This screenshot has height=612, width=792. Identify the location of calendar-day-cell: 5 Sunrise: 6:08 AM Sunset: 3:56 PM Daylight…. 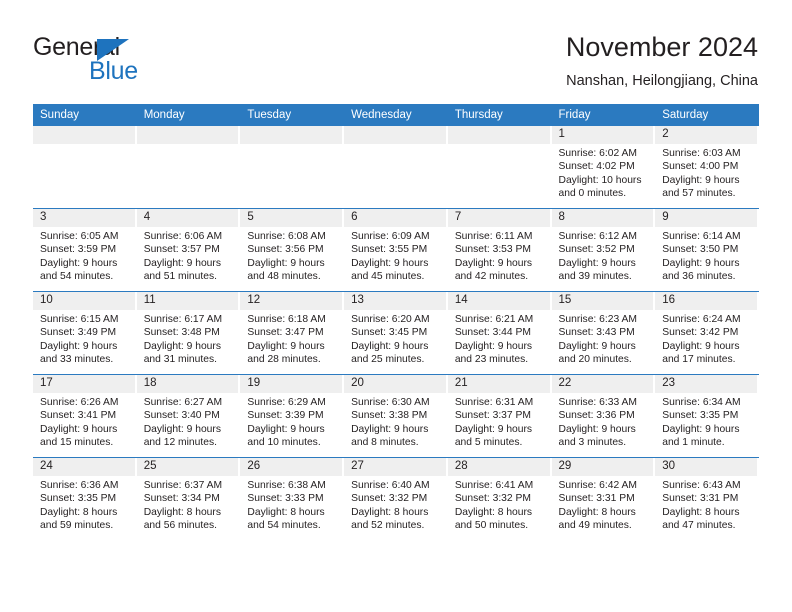
(292, 250).